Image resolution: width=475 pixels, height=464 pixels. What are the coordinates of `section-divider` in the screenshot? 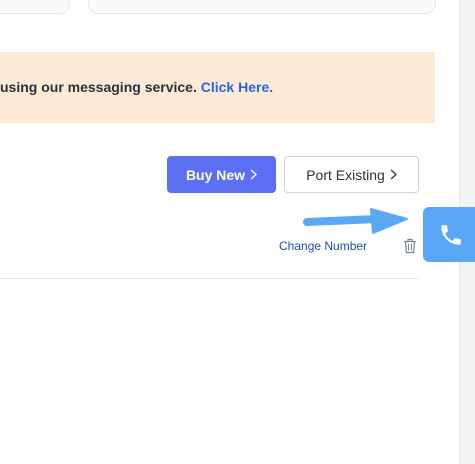 It's located at (209, 278).